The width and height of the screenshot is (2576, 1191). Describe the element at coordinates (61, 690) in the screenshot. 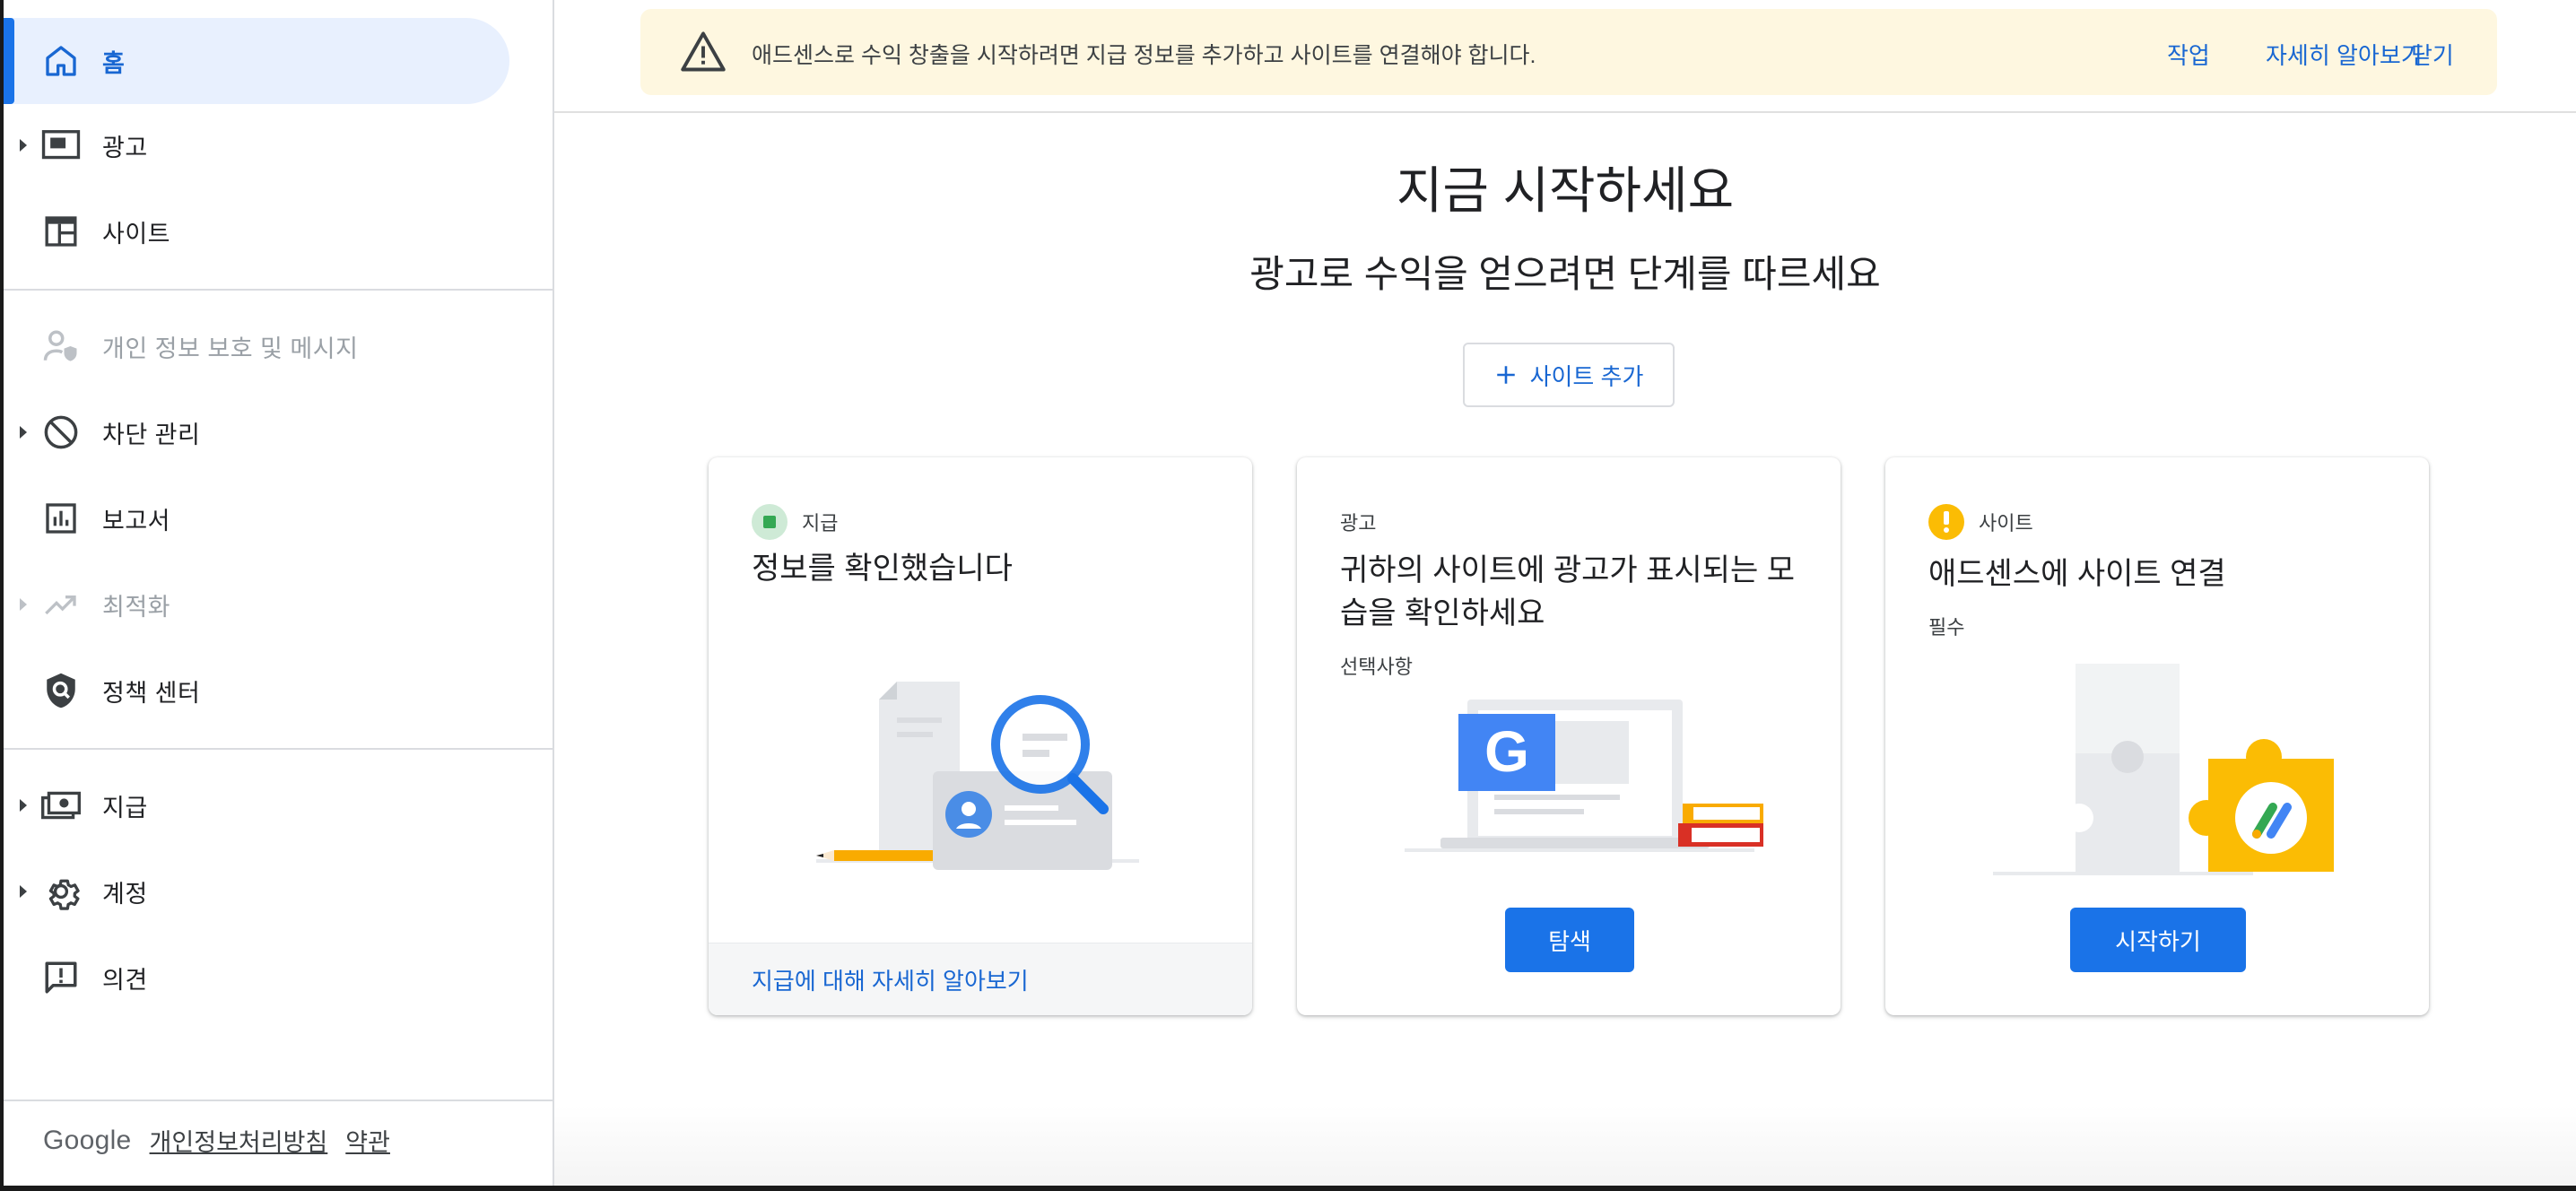

I see `policy-shield-icon` at that location.